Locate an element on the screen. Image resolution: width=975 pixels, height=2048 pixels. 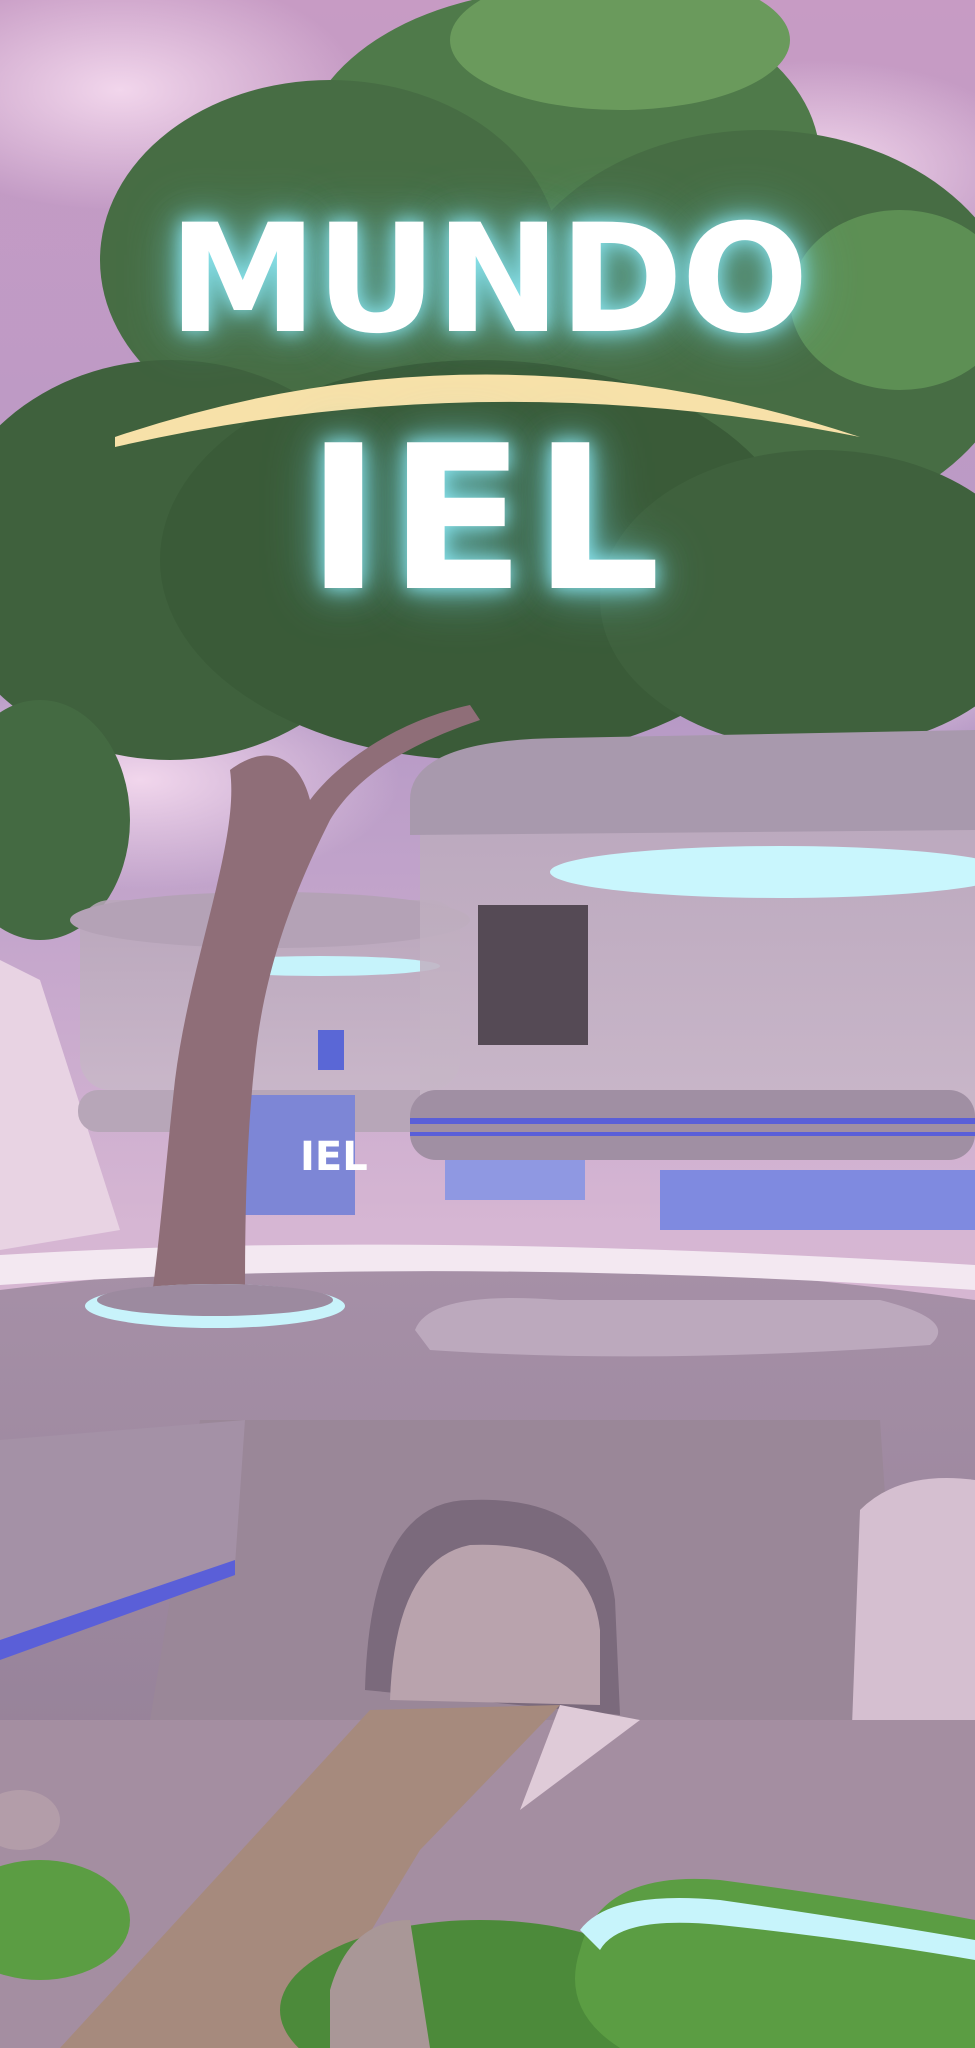
logo-title-mundo: MUNDO is located at coordinates (488, 280).